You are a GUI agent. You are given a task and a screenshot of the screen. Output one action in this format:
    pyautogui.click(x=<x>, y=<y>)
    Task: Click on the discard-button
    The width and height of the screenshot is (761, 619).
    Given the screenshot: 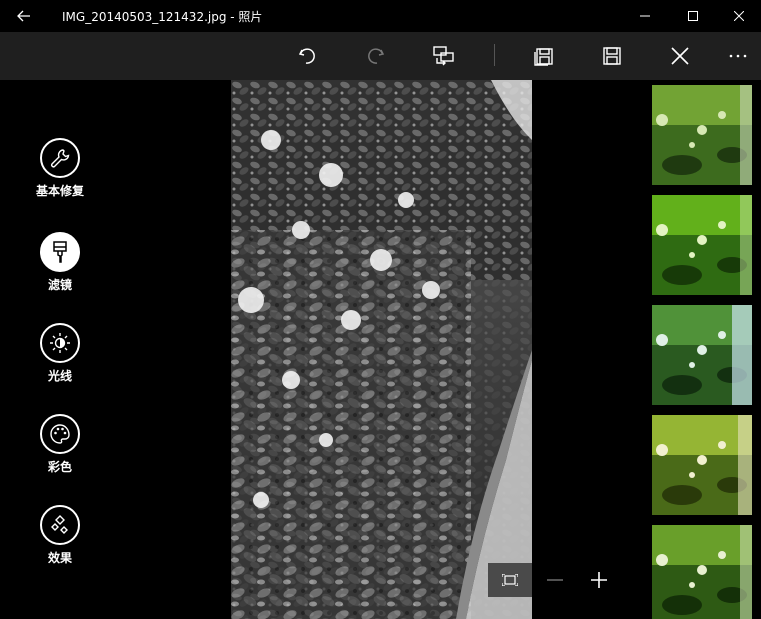 What is the action you would take?
    pyautogui.click(x=680, y=56)
    